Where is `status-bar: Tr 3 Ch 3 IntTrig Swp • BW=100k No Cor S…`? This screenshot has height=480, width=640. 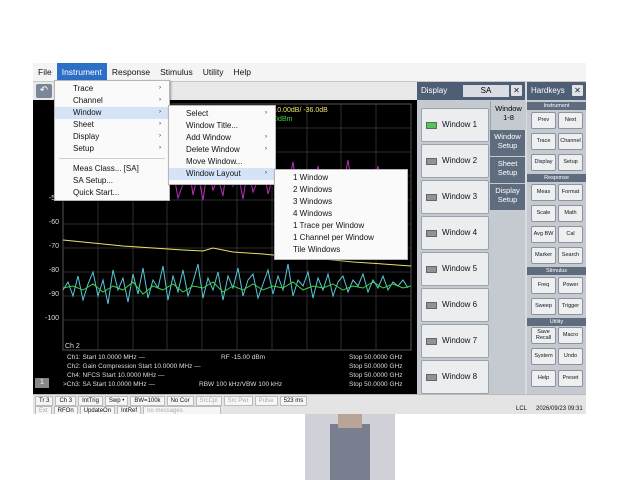
status-bar: Tr 3 Ch 3 IntTrig Swp • BW=100k No Cor S… is located at coordinates (309, 404).